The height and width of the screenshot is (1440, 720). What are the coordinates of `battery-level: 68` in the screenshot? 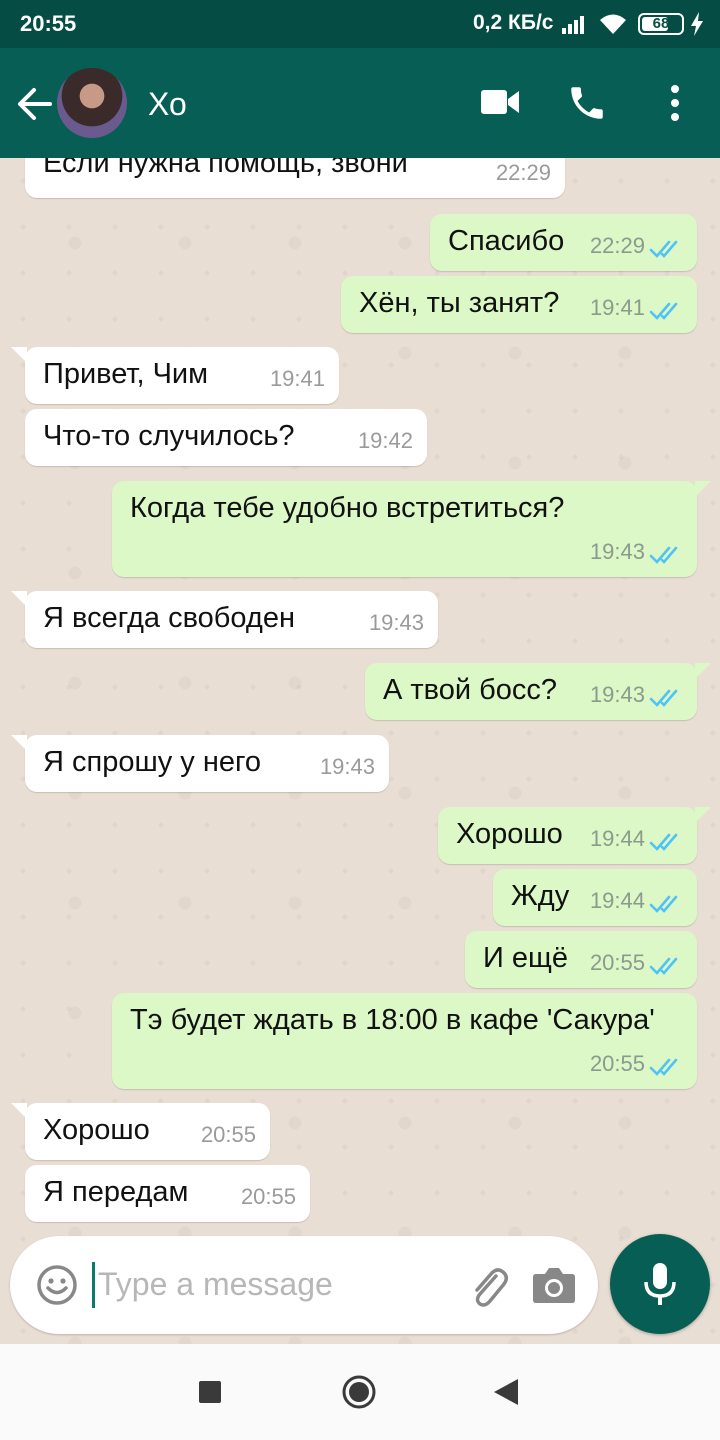 It's located at (661, 23).